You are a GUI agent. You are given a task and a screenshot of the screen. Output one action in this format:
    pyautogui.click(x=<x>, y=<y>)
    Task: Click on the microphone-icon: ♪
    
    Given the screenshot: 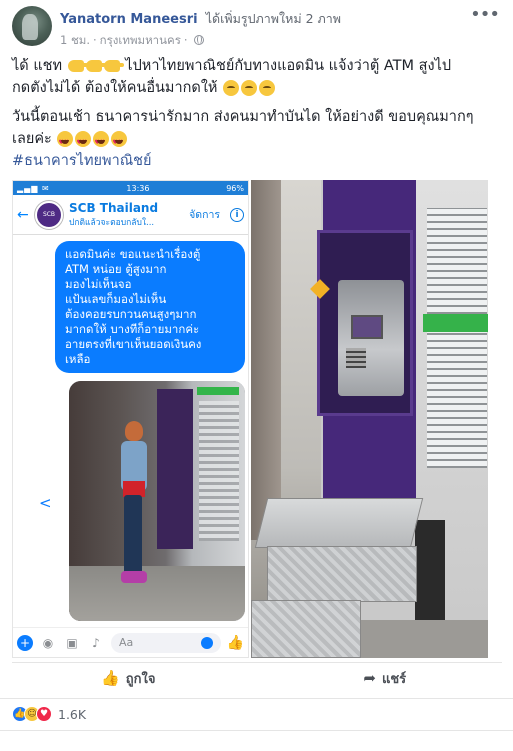 What is the action you would take?
    pyautogui.click(x=96, y=643)
    